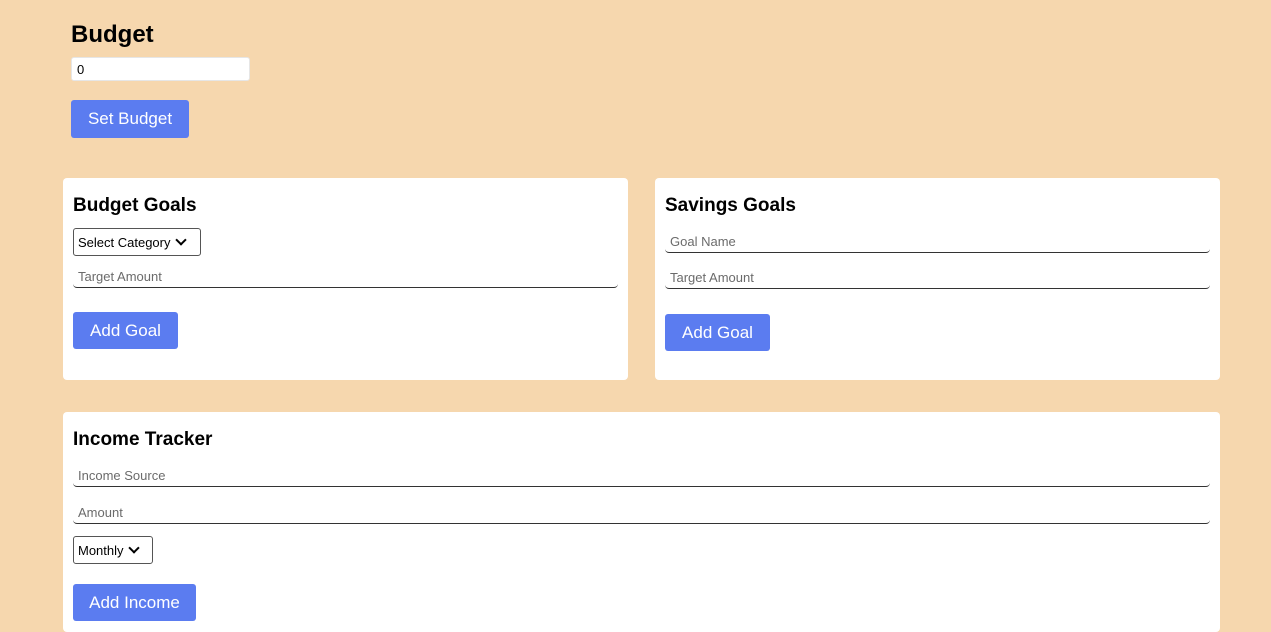  What do you see at coordinates (641, 476) in the screenshot?
I see `income-source-input` at bounding box center [641, 476].